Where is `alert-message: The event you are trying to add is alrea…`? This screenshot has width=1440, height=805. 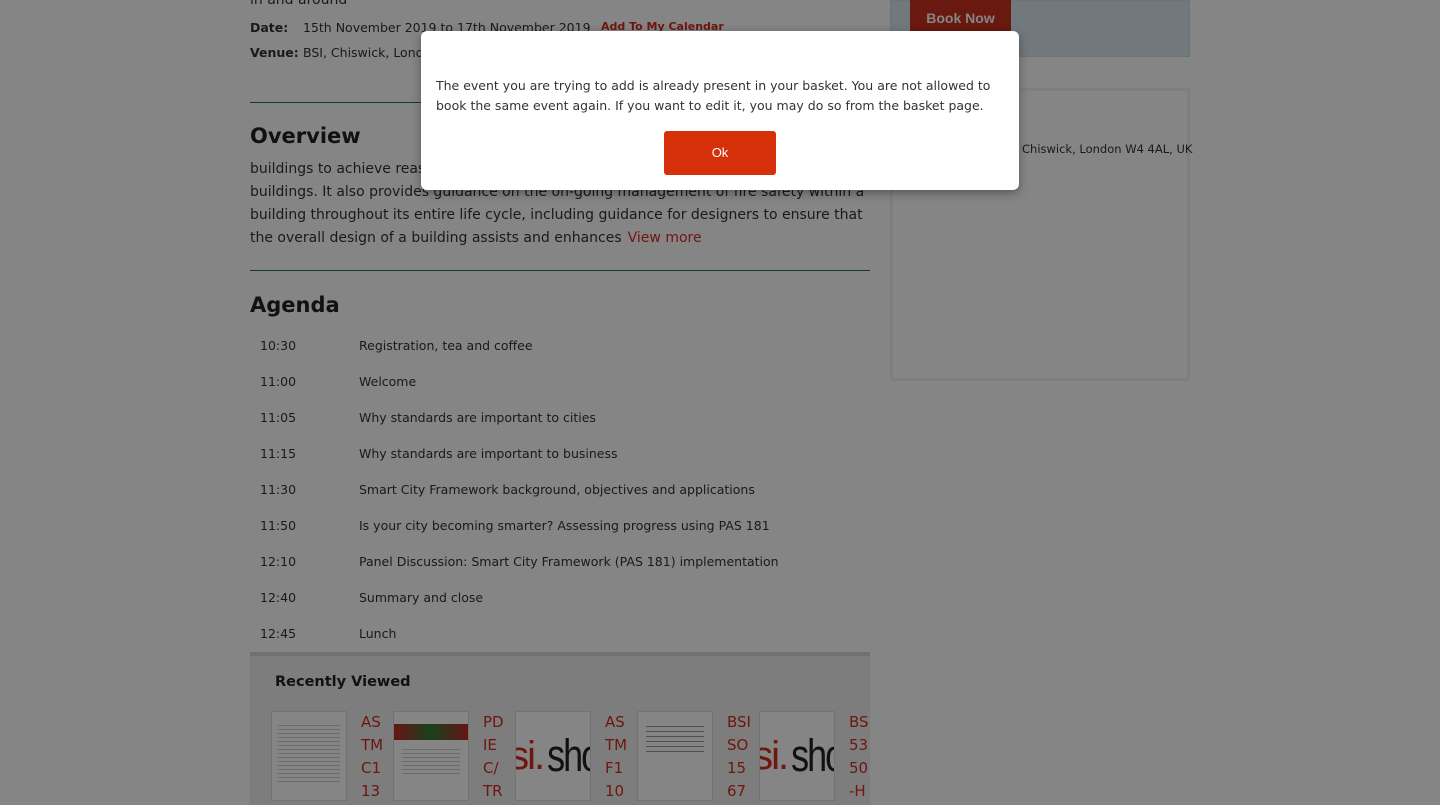
alert-message: The event you are trying to add is alrea… is located at coordinates (713, 95).